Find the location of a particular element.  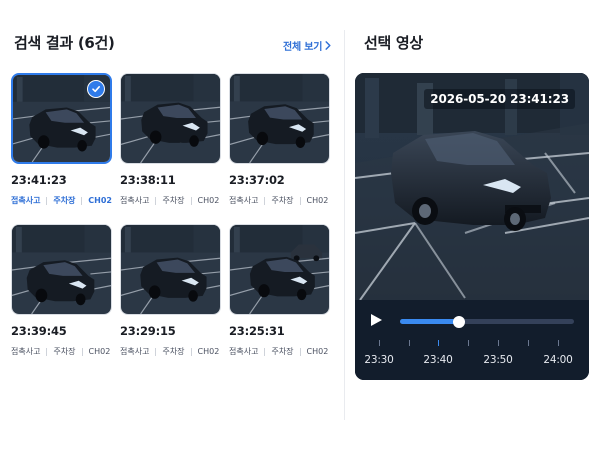

result-card: 23:39:45 접촉사고 주차장 CH02 is located at coordinates (61, 290).